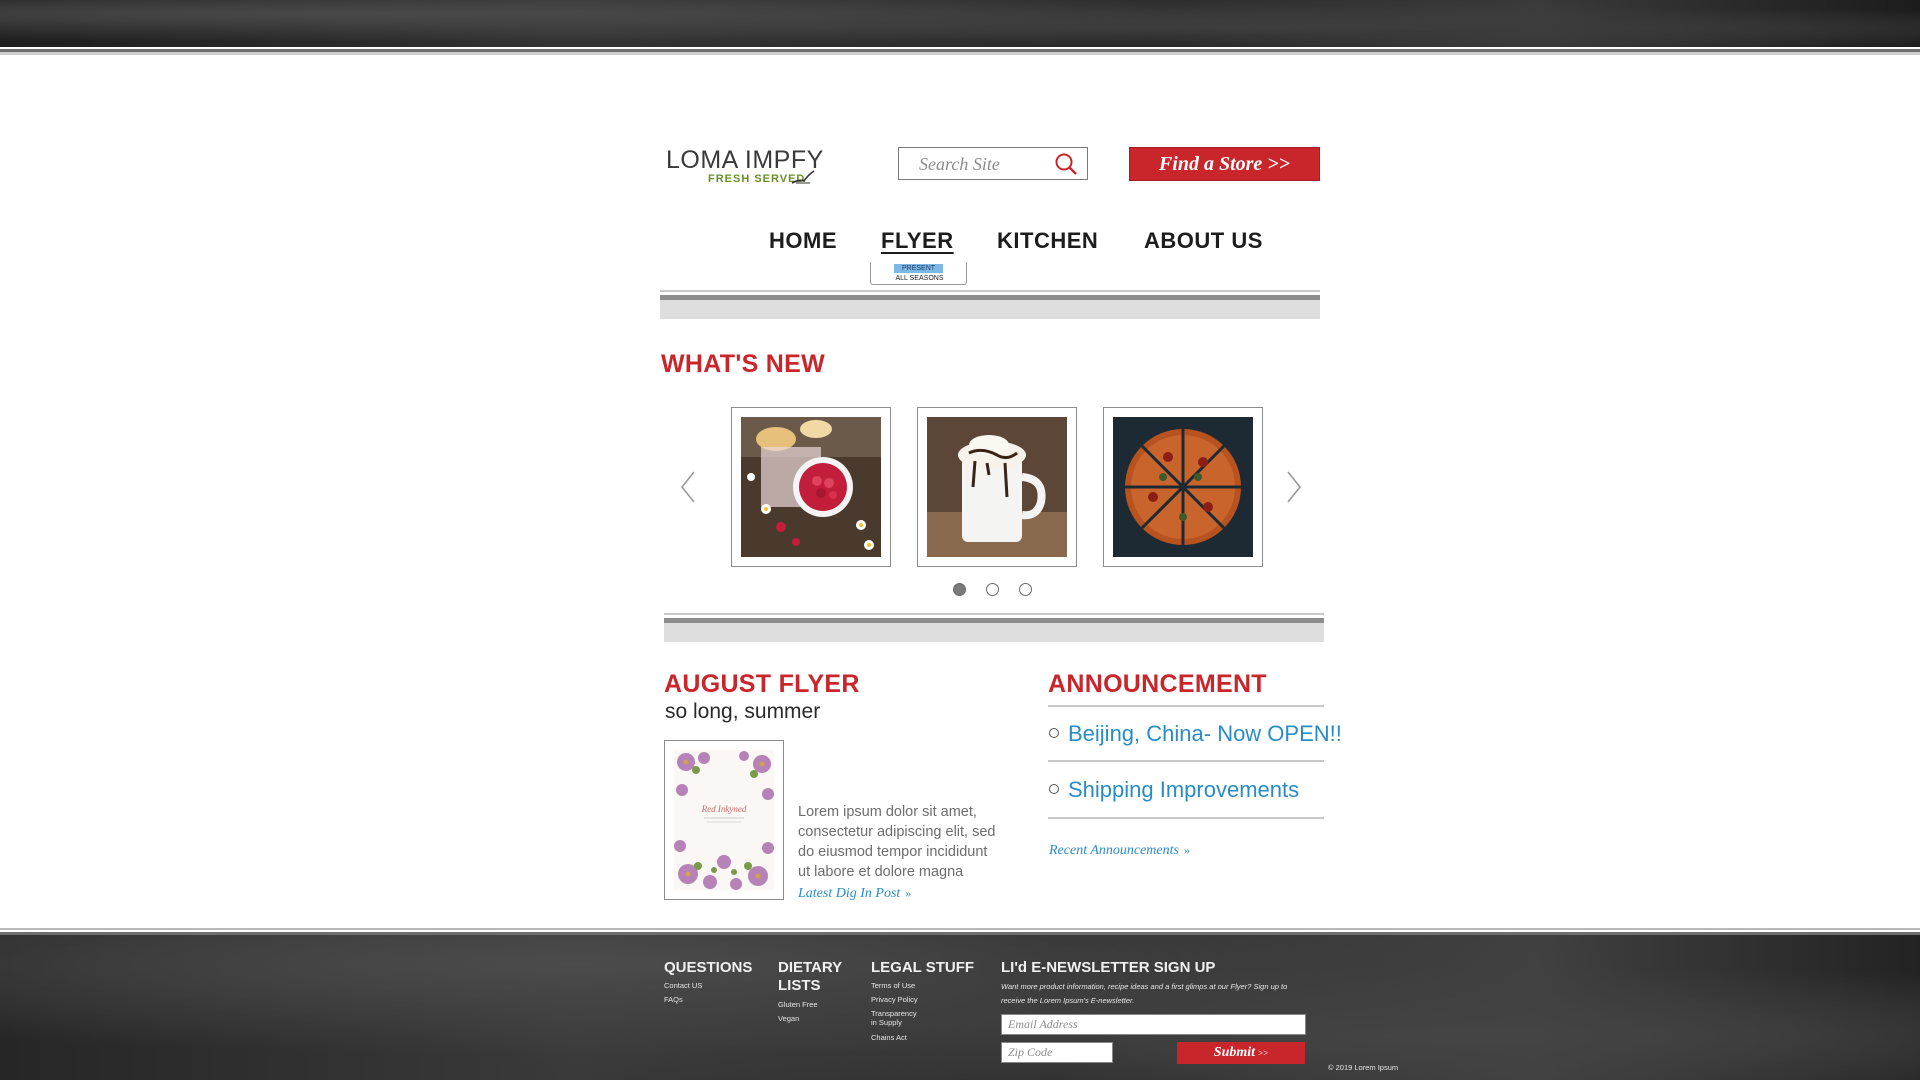 The image size is (1920, 1080). What do you see at coordinates (1047, 241) in the screenshot?
I see `nav-item-kitchen: KITCHEN` at bounding box center [1047, 241].